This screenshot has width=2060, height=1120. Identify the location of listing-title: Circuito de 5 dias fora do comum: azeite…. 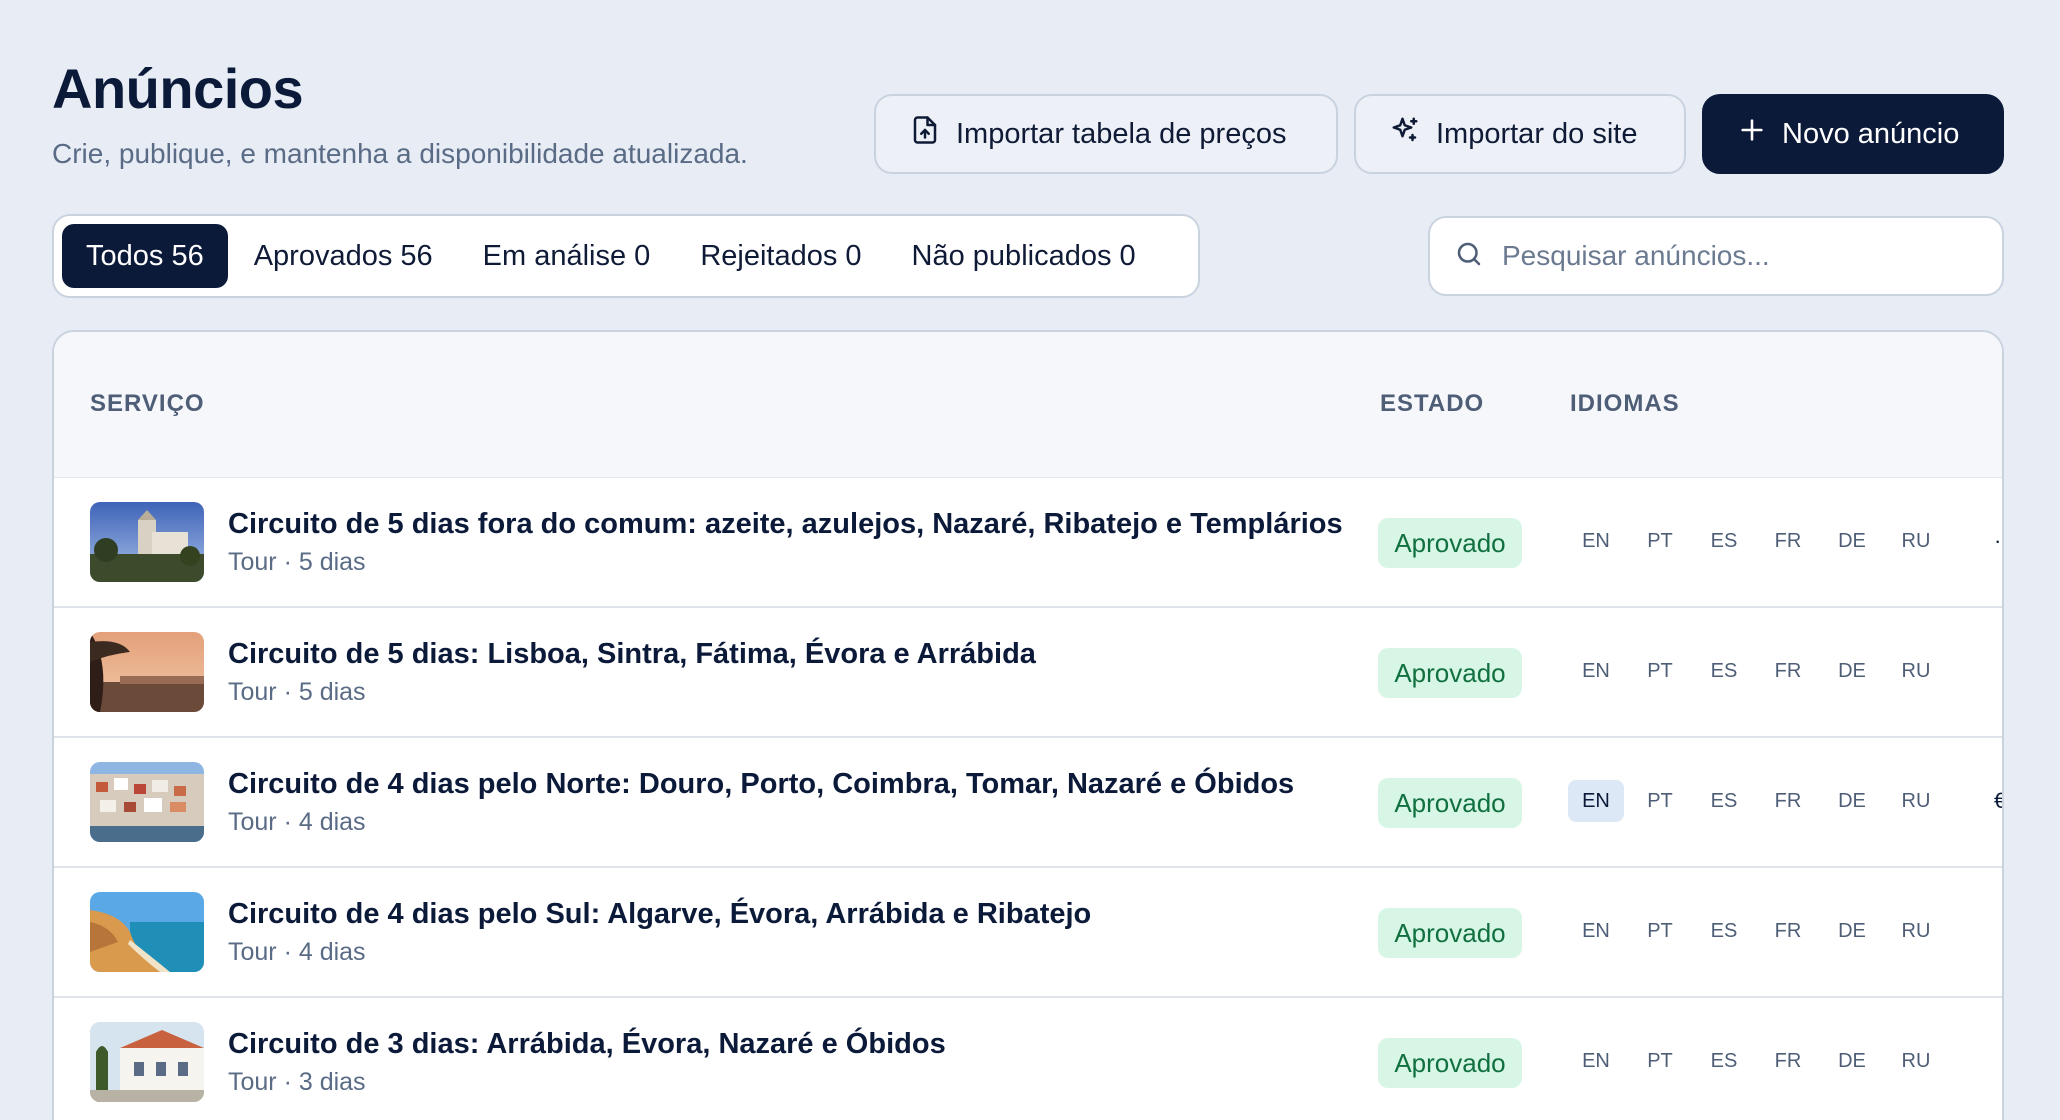
(785, 524).